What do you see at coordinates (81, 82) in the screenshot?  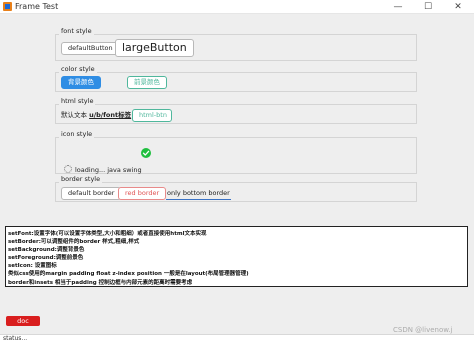 I see `background-color-button: 背景颜色` at bounding box center [81, 82].